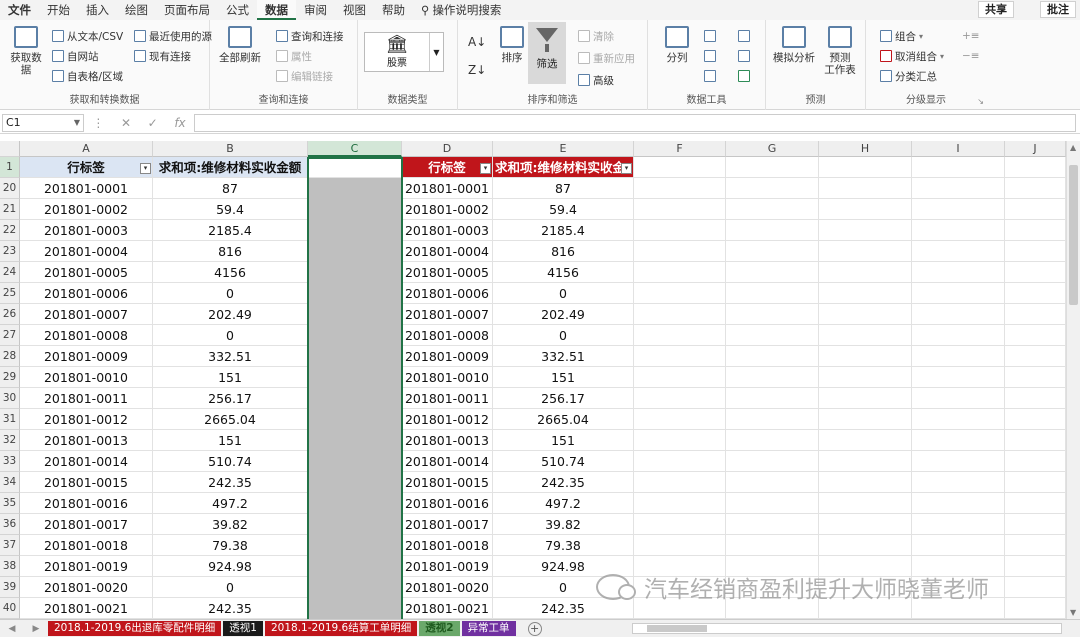  Describe the element at coordinates (230, 251) in the screenshot. I see `pivot1-value-cell: 816` at that location.